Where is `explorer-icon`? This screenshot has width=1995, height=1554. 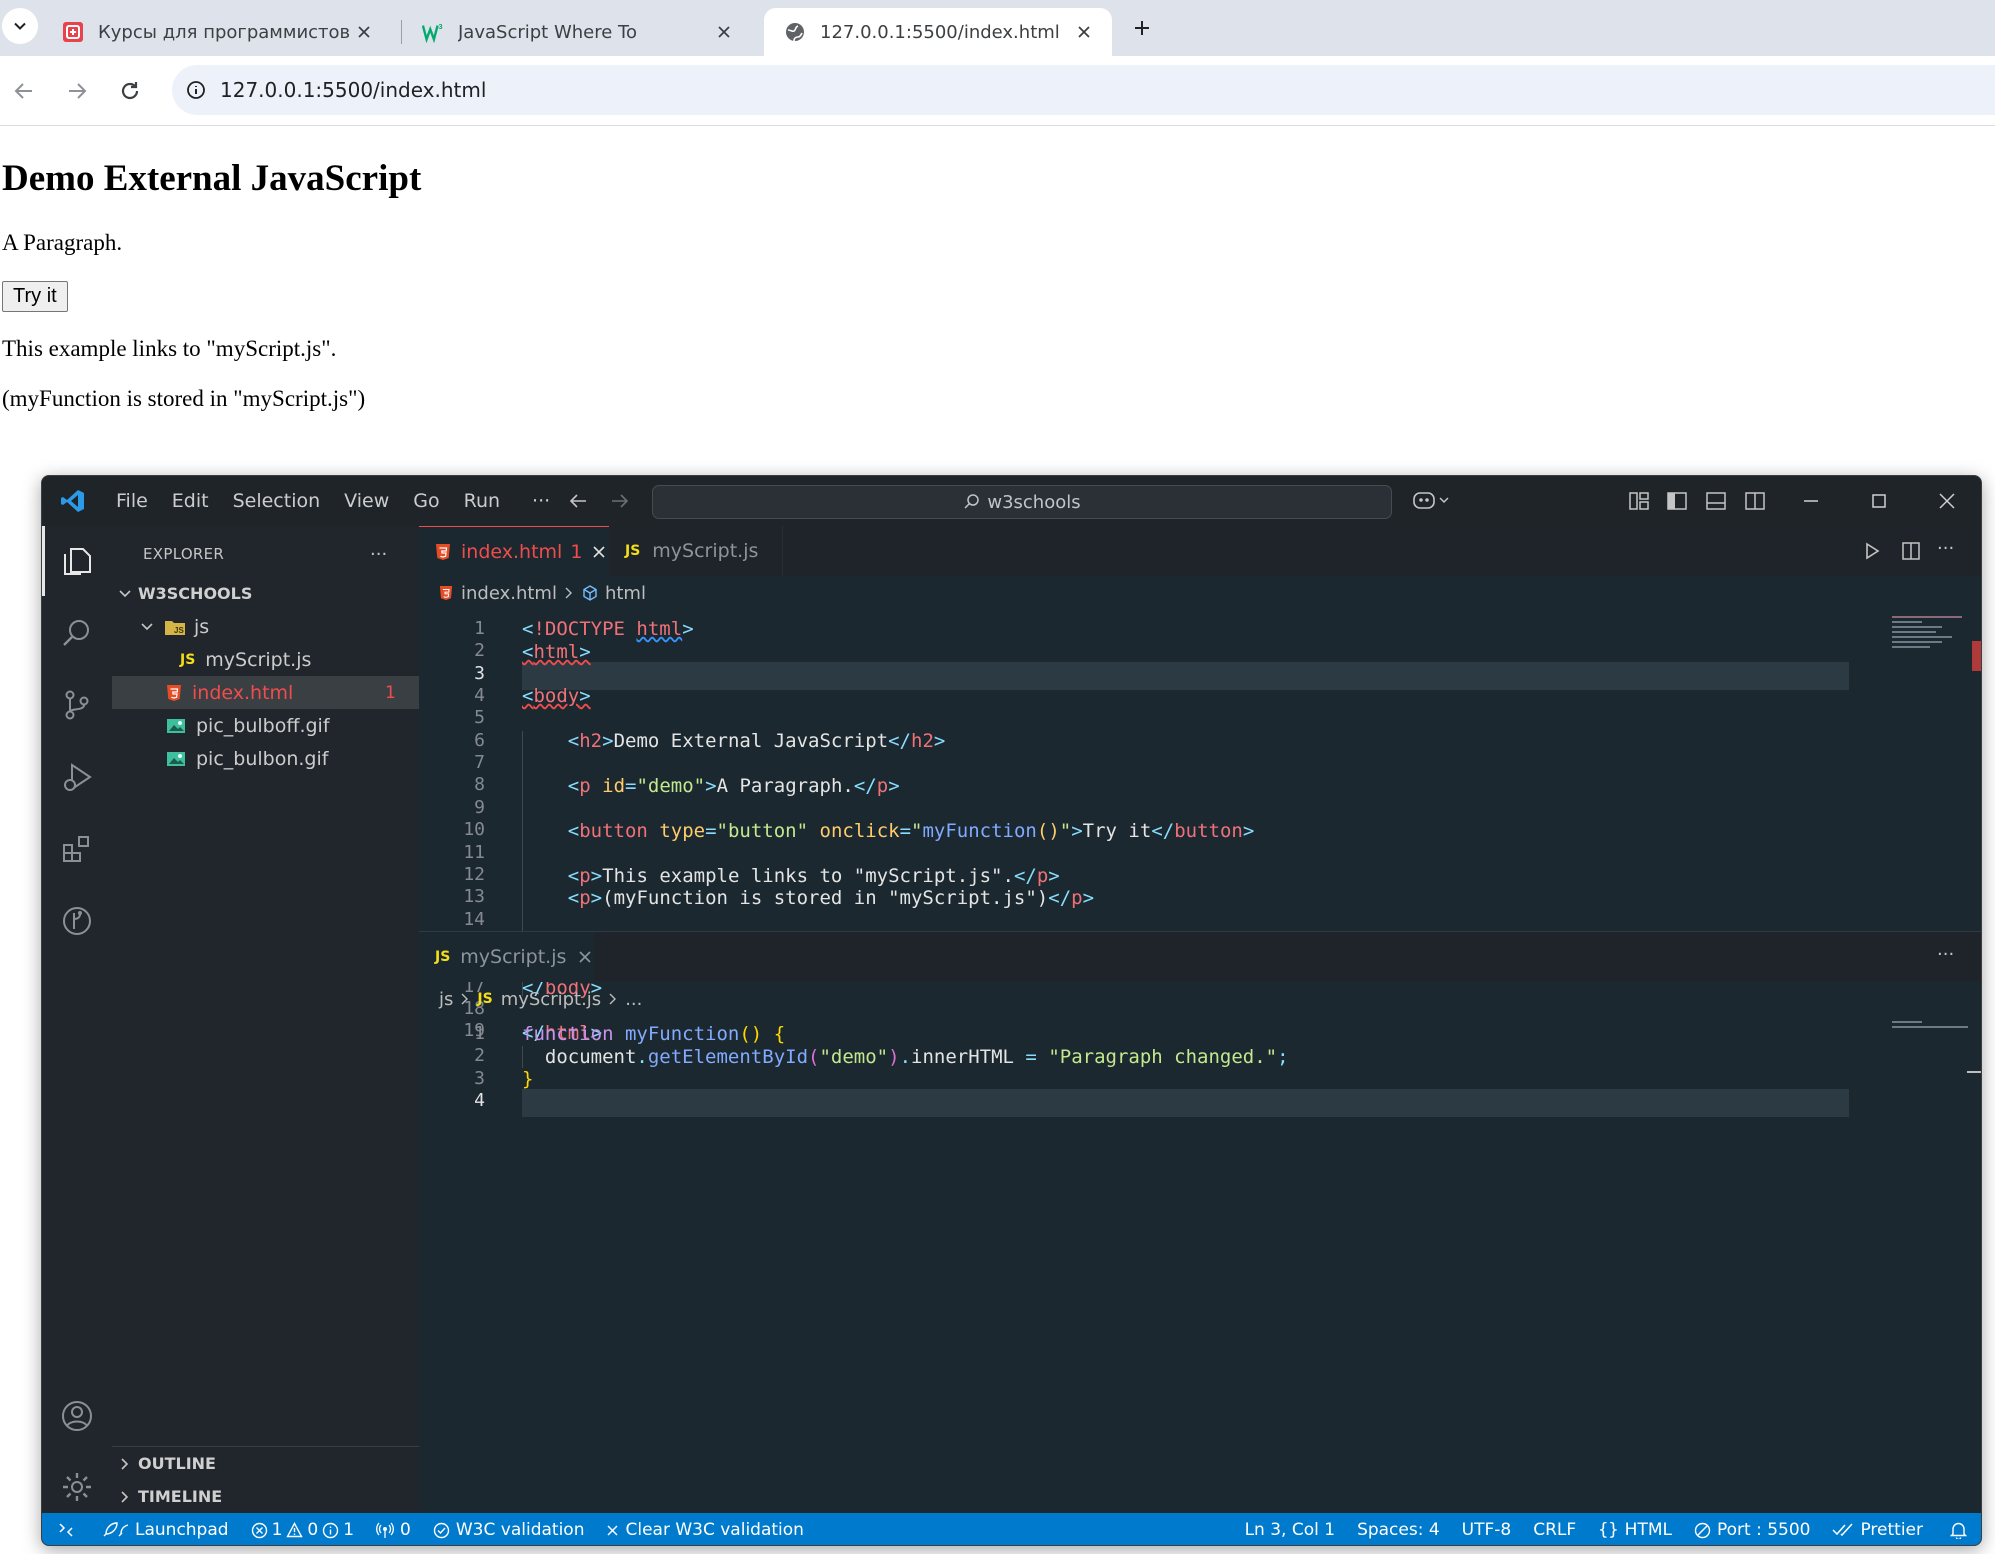
explorer-icon is located at coordinates (77, 561).